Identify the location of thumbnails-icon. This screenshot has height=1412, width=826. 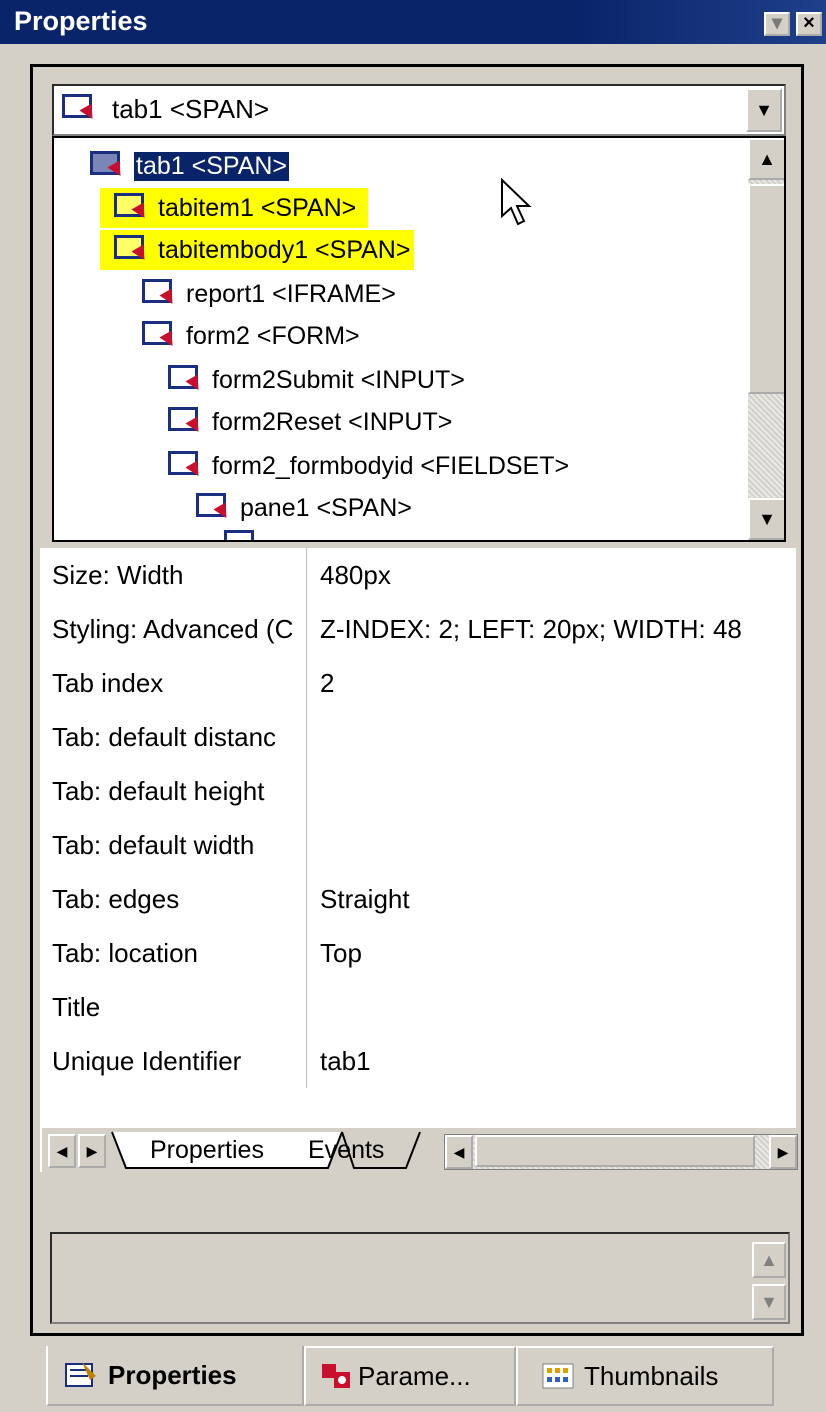
(558, 1376).